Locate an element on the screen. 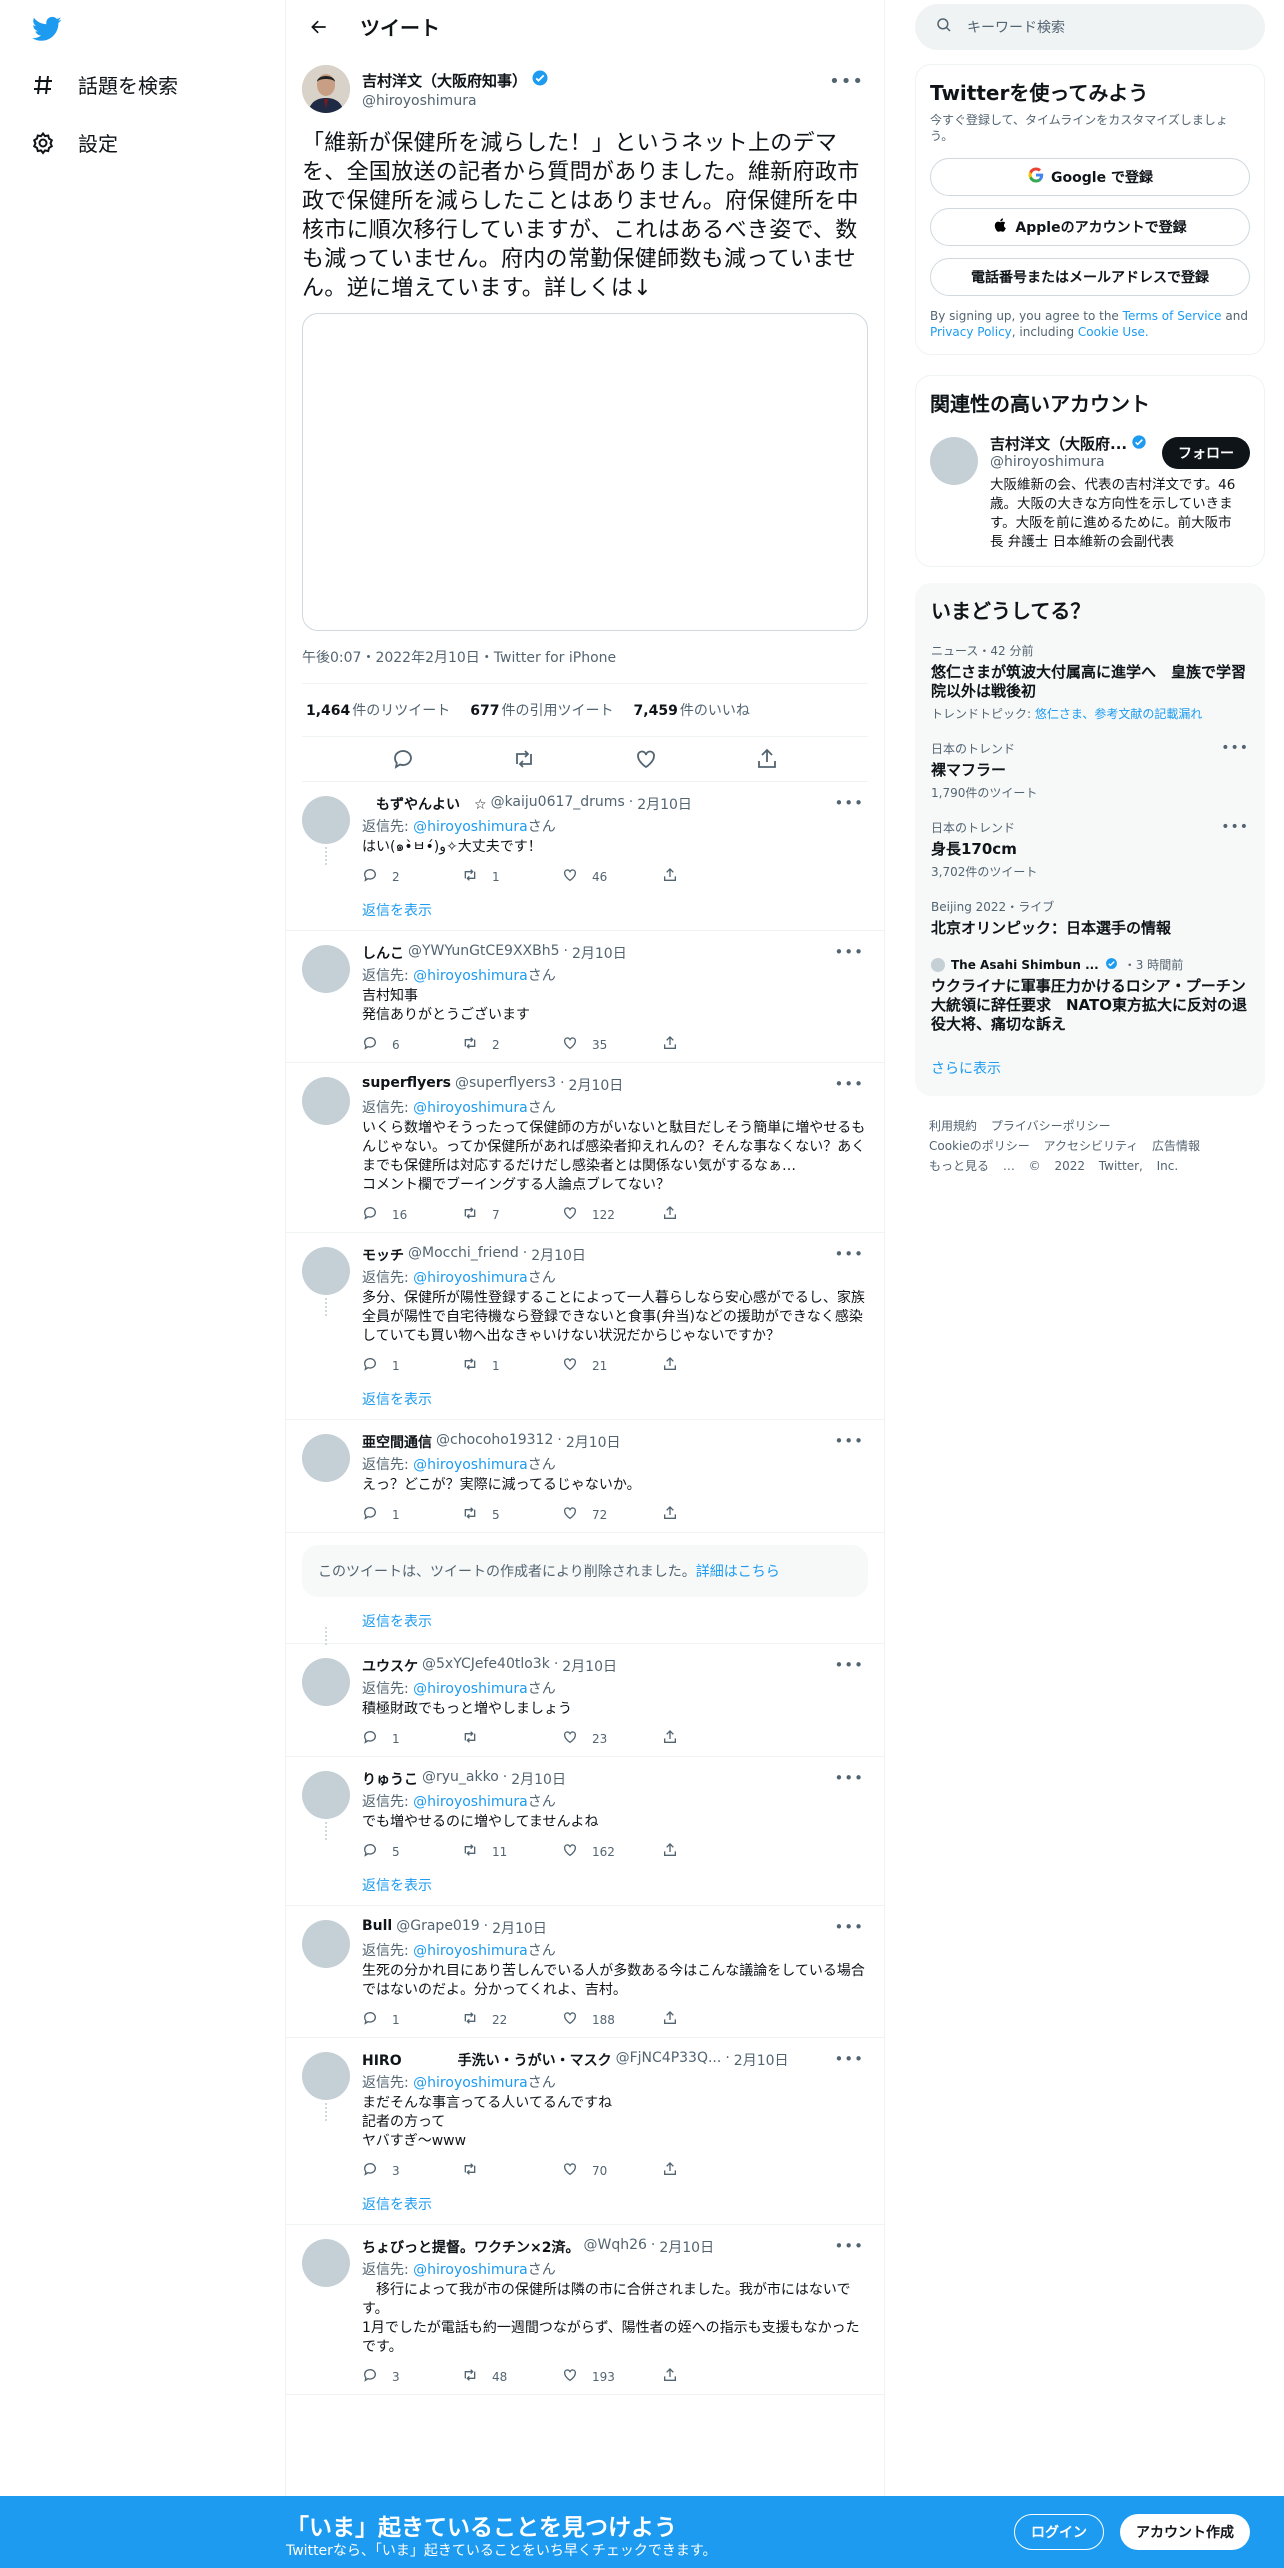 This screenshot has width=1284, height=2568. reply-author-handle: @5xYCJefe40tlo3k is located at coordinates (486, 1666).